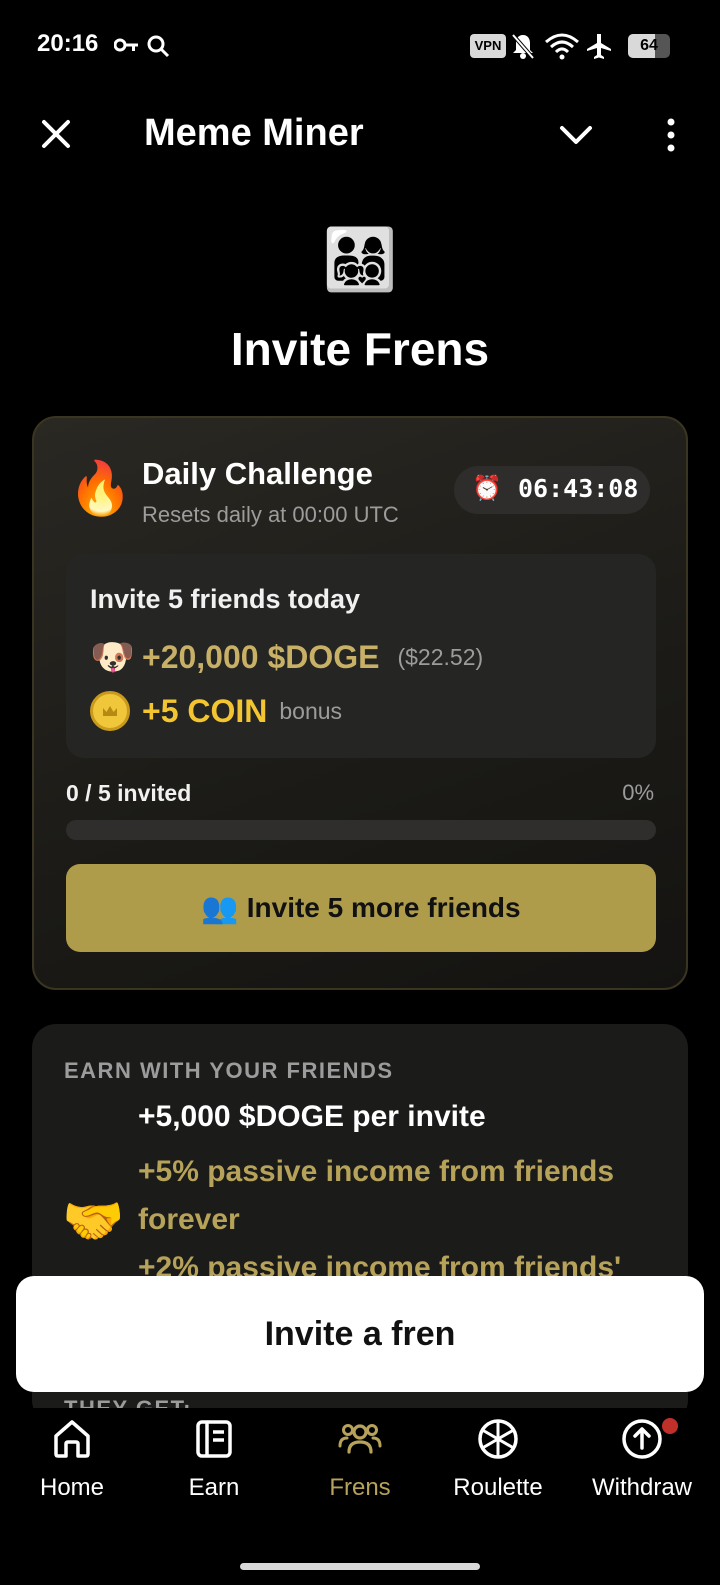  I want to click on invite-a-fren-label: Invite a fren, so click(360, 1333).